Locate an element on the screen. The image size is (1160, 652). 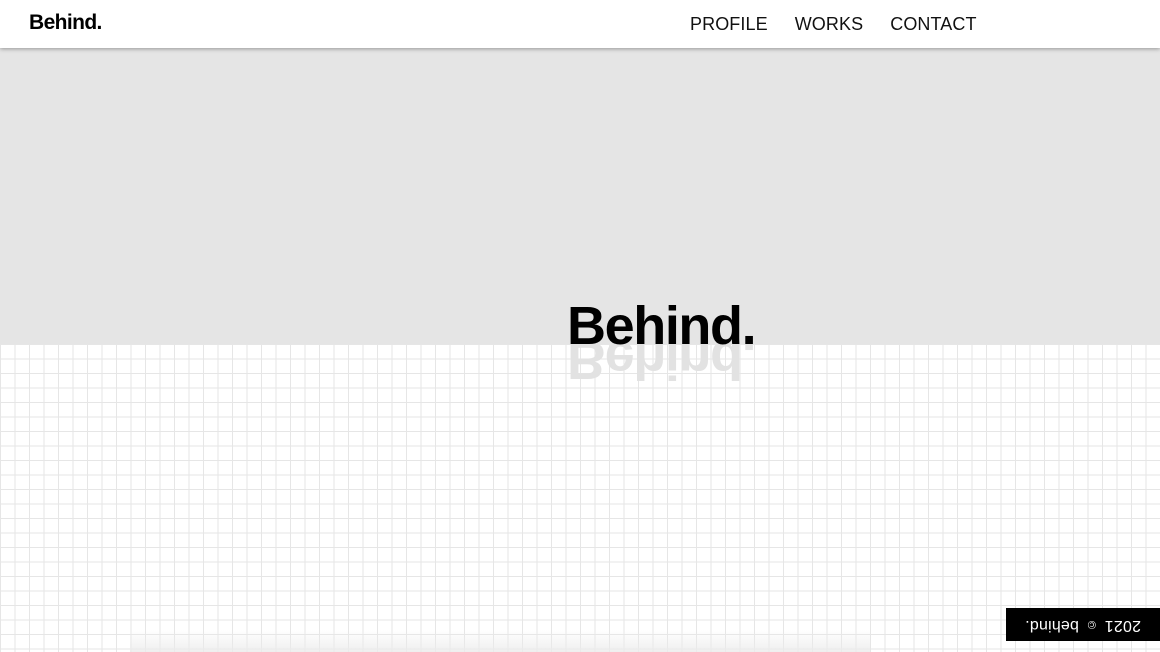
main-nav: PROFILE WORKS CONTACT is located at coordinates (847, 24).